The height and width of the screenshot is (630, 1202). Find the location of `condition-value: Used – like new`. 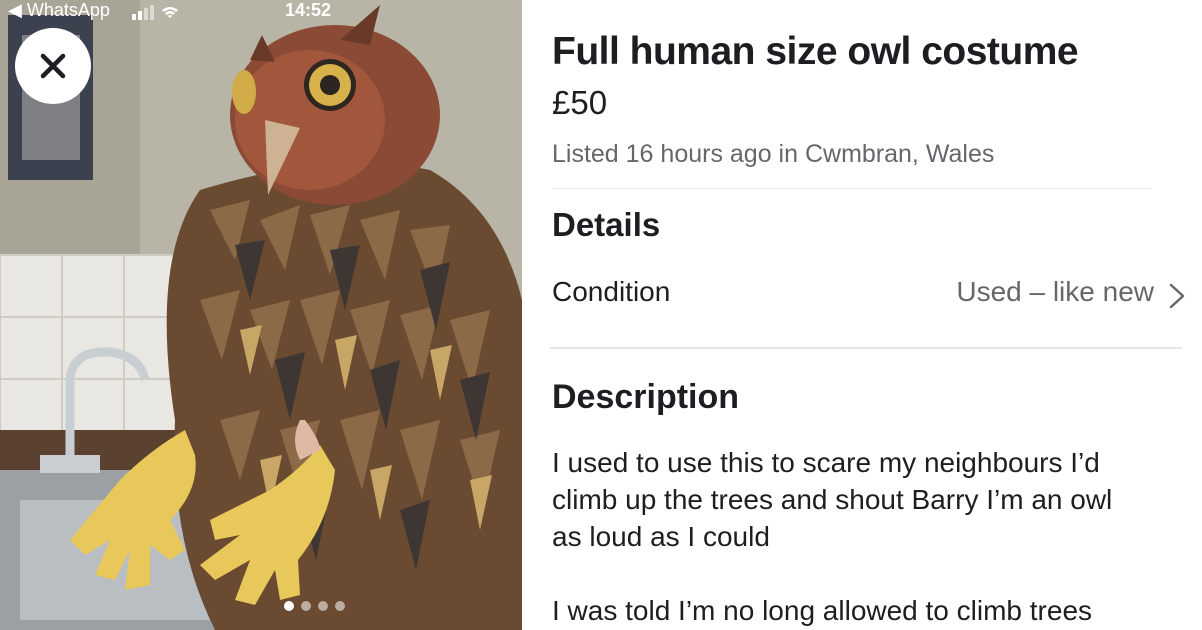

condition-value: Used – like new is located at coordinates (1055, 291).